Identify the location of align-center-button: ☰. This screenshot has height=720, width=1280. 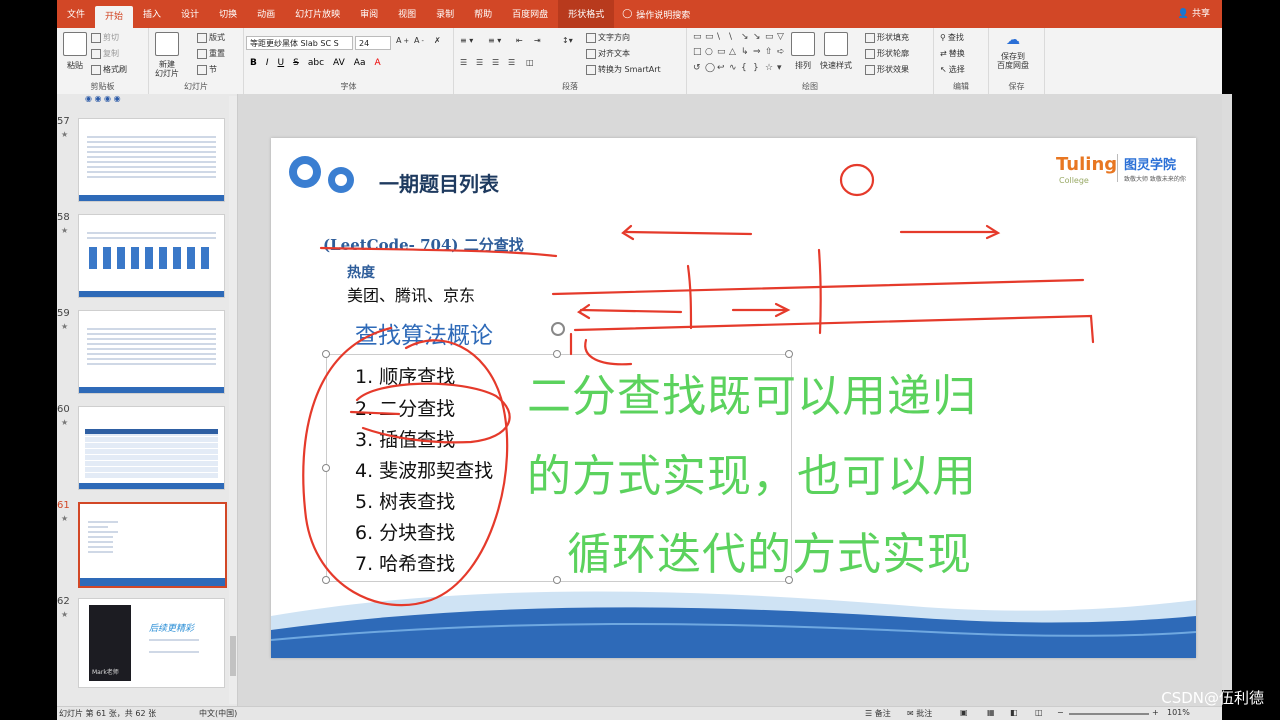
(479, 62).